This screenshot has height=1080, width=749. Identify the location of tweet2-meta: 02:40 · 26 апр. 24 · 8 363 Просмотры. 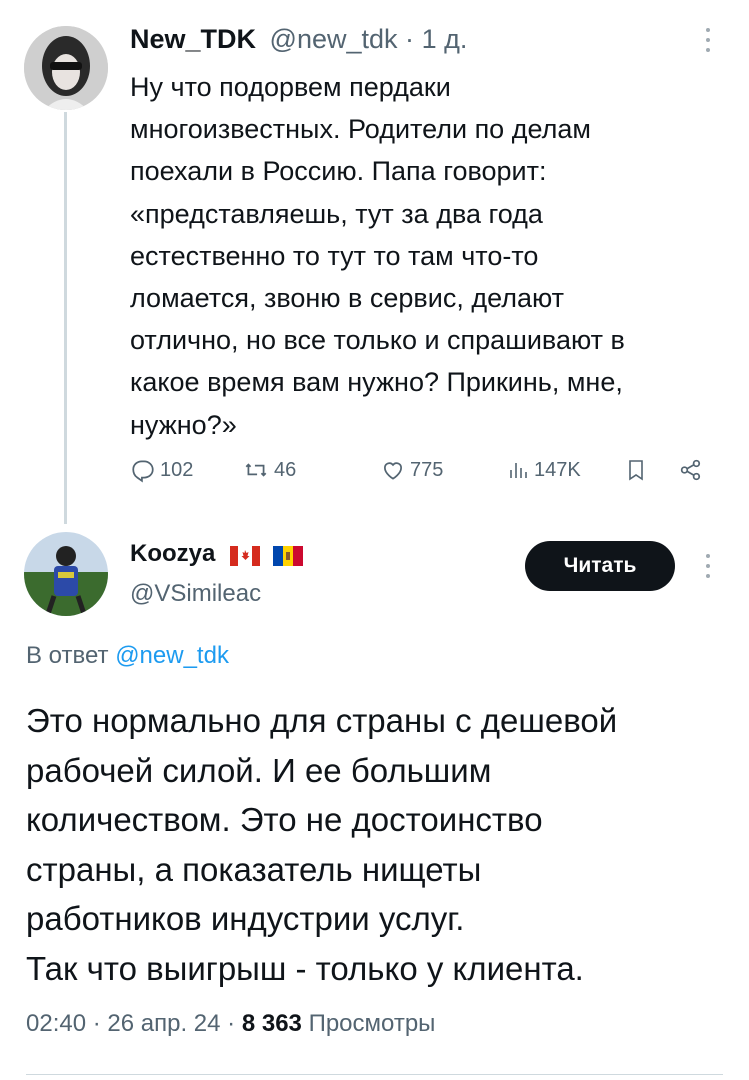
(230, 1024).